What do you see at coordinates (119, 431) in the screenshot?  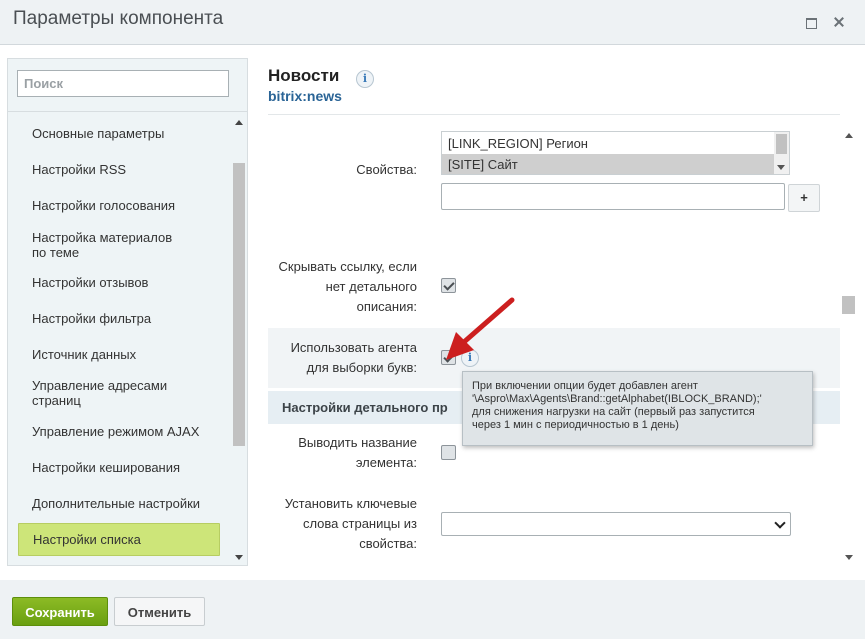 I see `sidebar-item-ajax: Управление режимом AJAX` at bounding box center [119, 431].